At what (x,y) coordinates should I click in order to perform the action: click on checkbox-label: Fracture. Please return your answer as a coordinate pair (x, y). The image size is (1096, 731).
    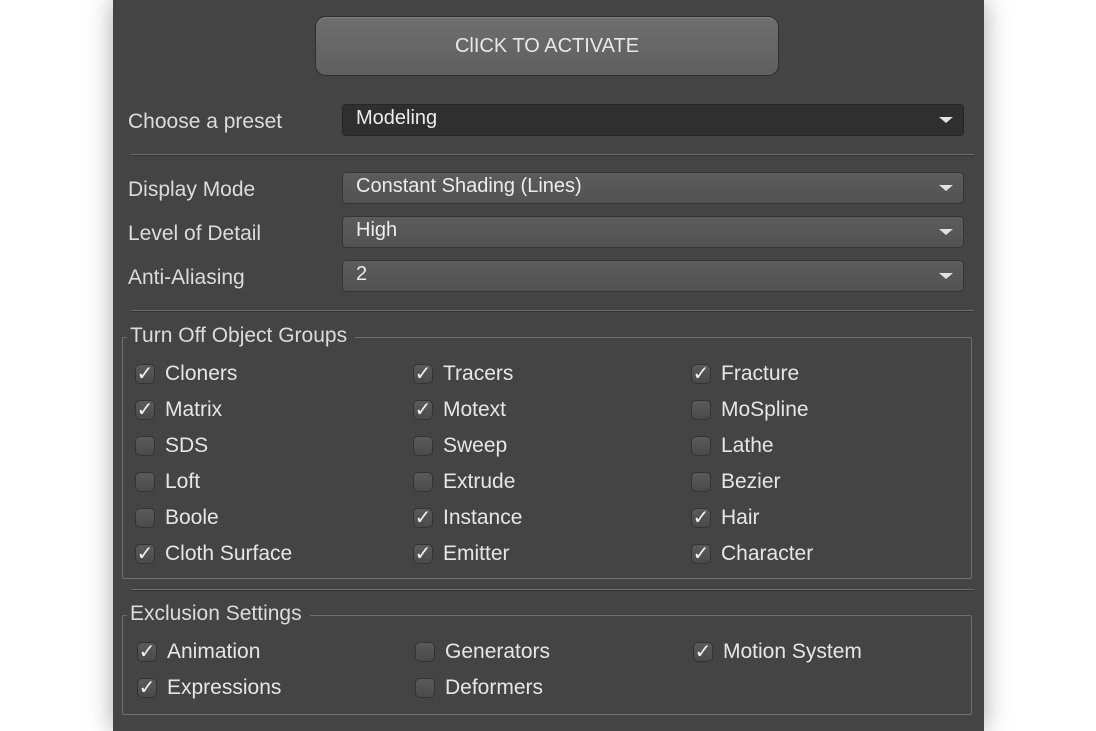
    Looking at the image, I should click on (760, 373).